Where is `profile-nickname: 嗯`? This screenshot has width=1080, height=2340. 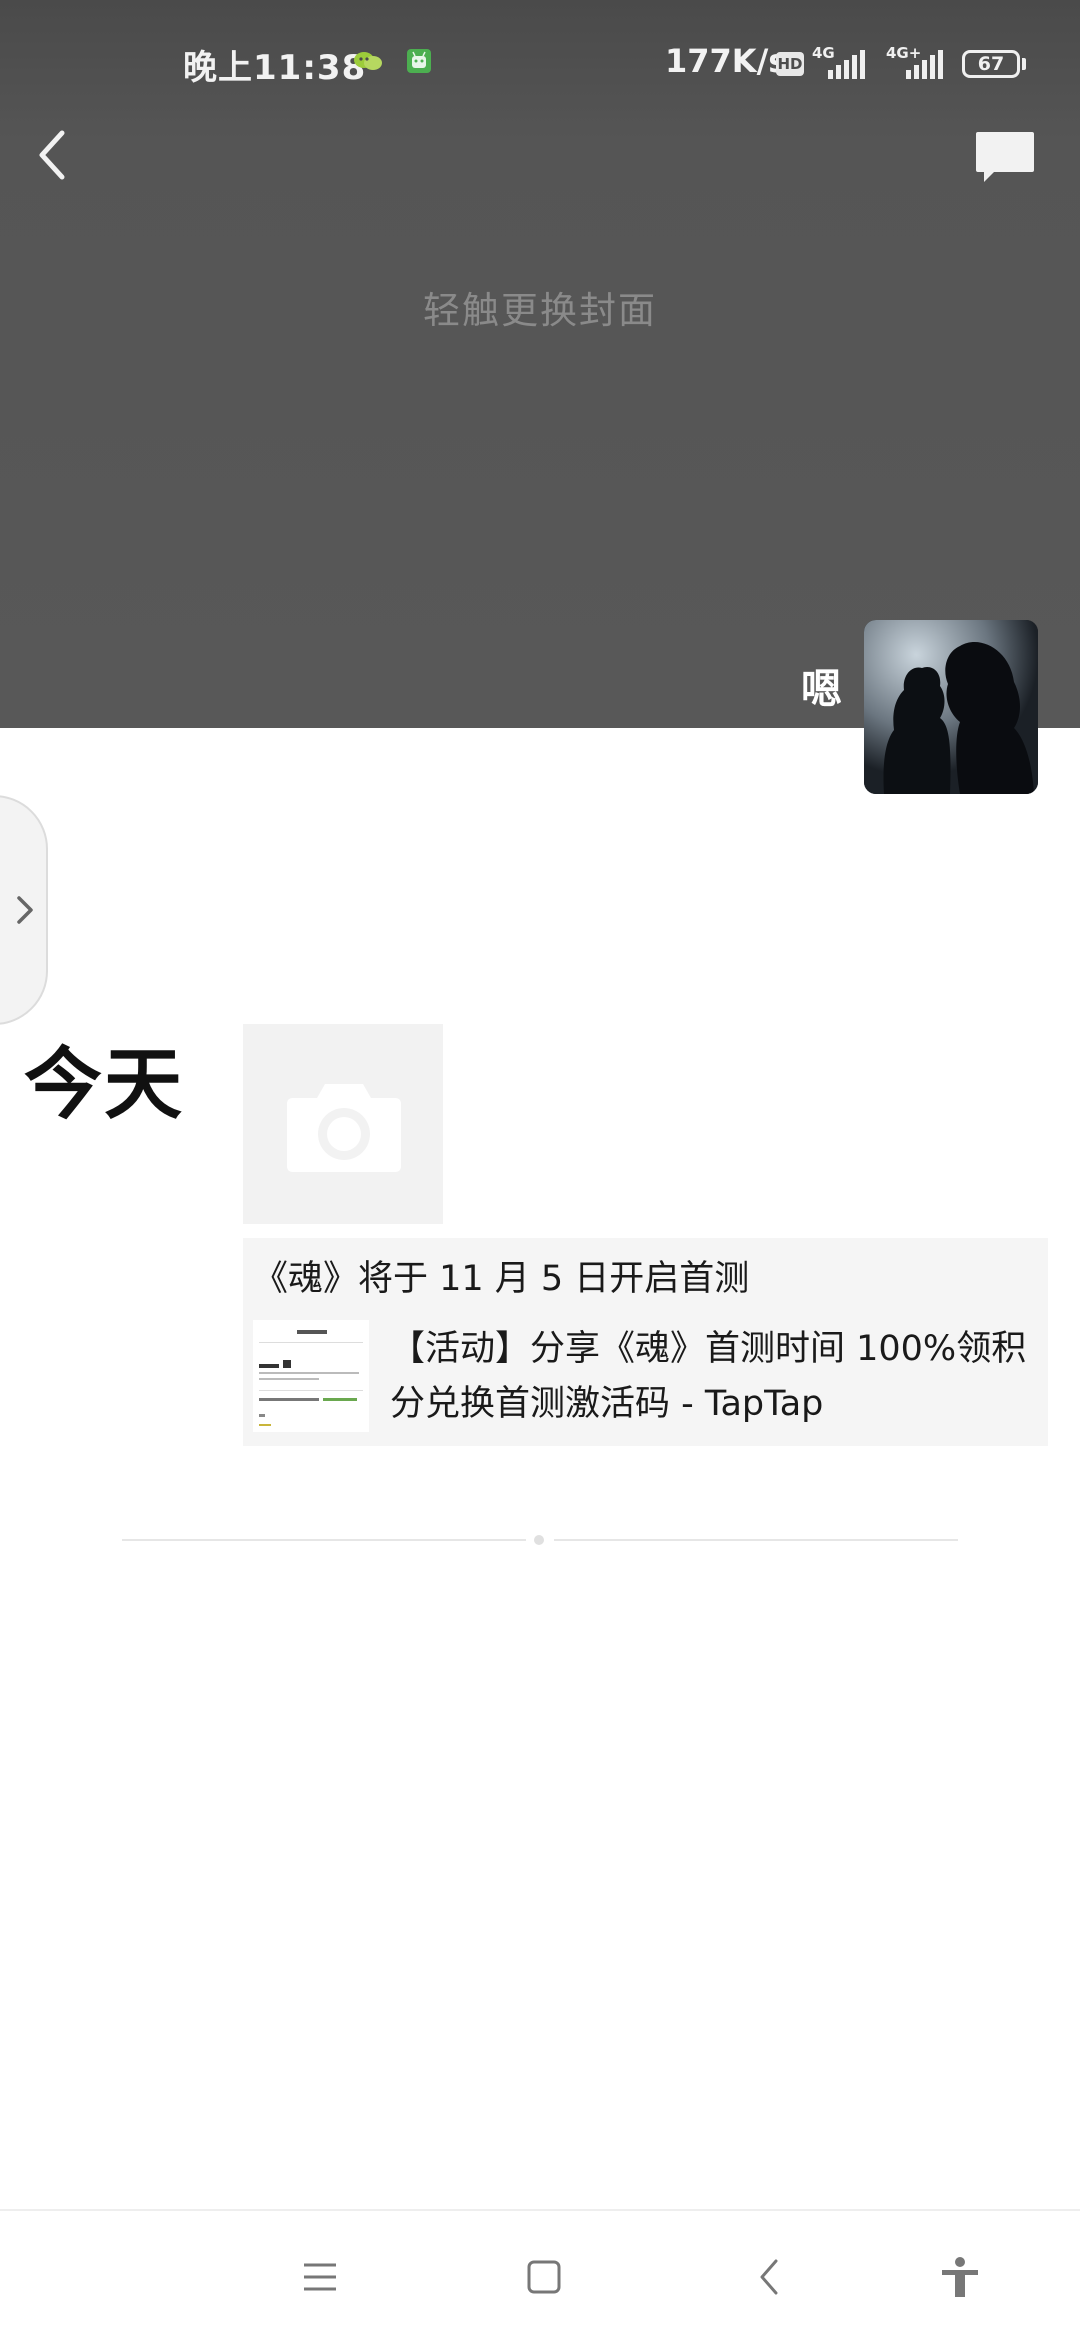
profile-nickname: 嗯 is located at coordinates (821, 689).